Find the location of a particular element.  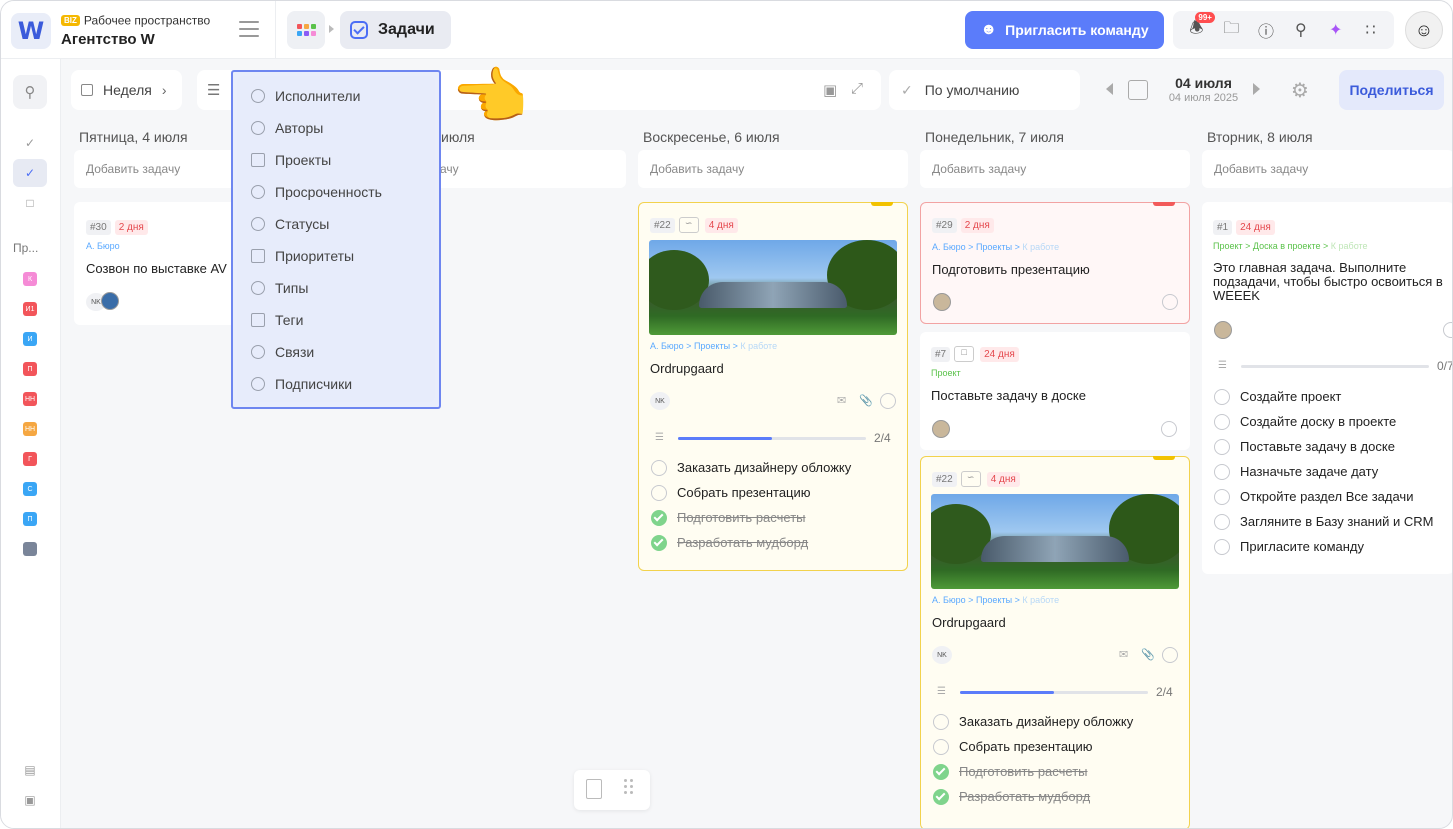

check-circle-icon: ✓ is located at coordinates (30, 143).